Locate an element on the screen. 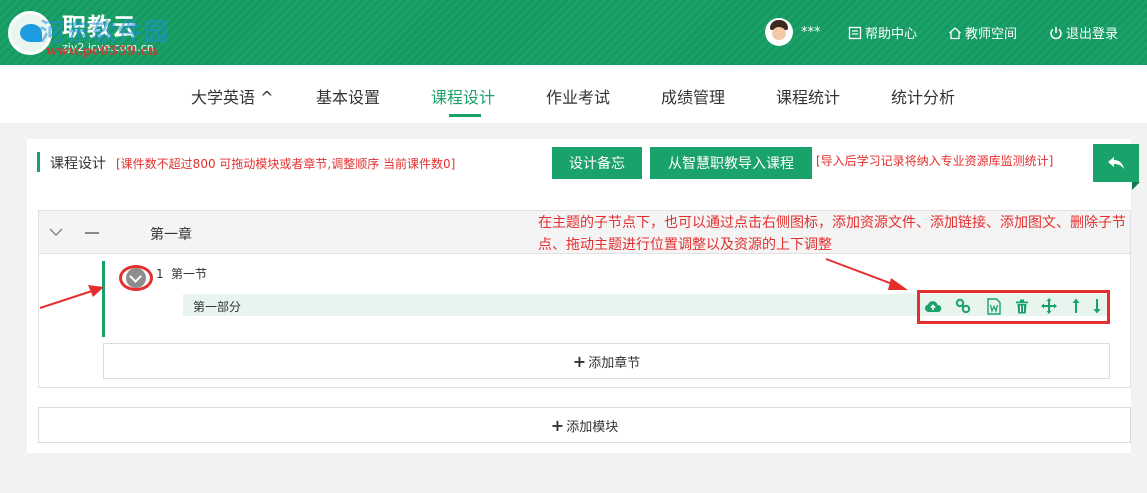  nav-statistical-analysis: 统计分析 is located at coordinates (923, 96).